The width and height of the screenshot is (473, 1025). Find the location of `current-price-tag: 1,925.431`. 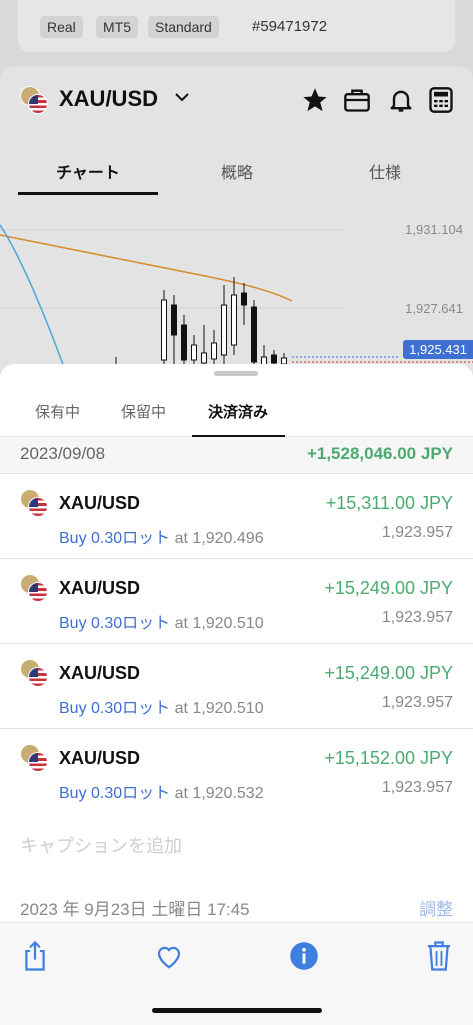

current-price-tag: 1,925.431 is located at coordinates (438, 349).